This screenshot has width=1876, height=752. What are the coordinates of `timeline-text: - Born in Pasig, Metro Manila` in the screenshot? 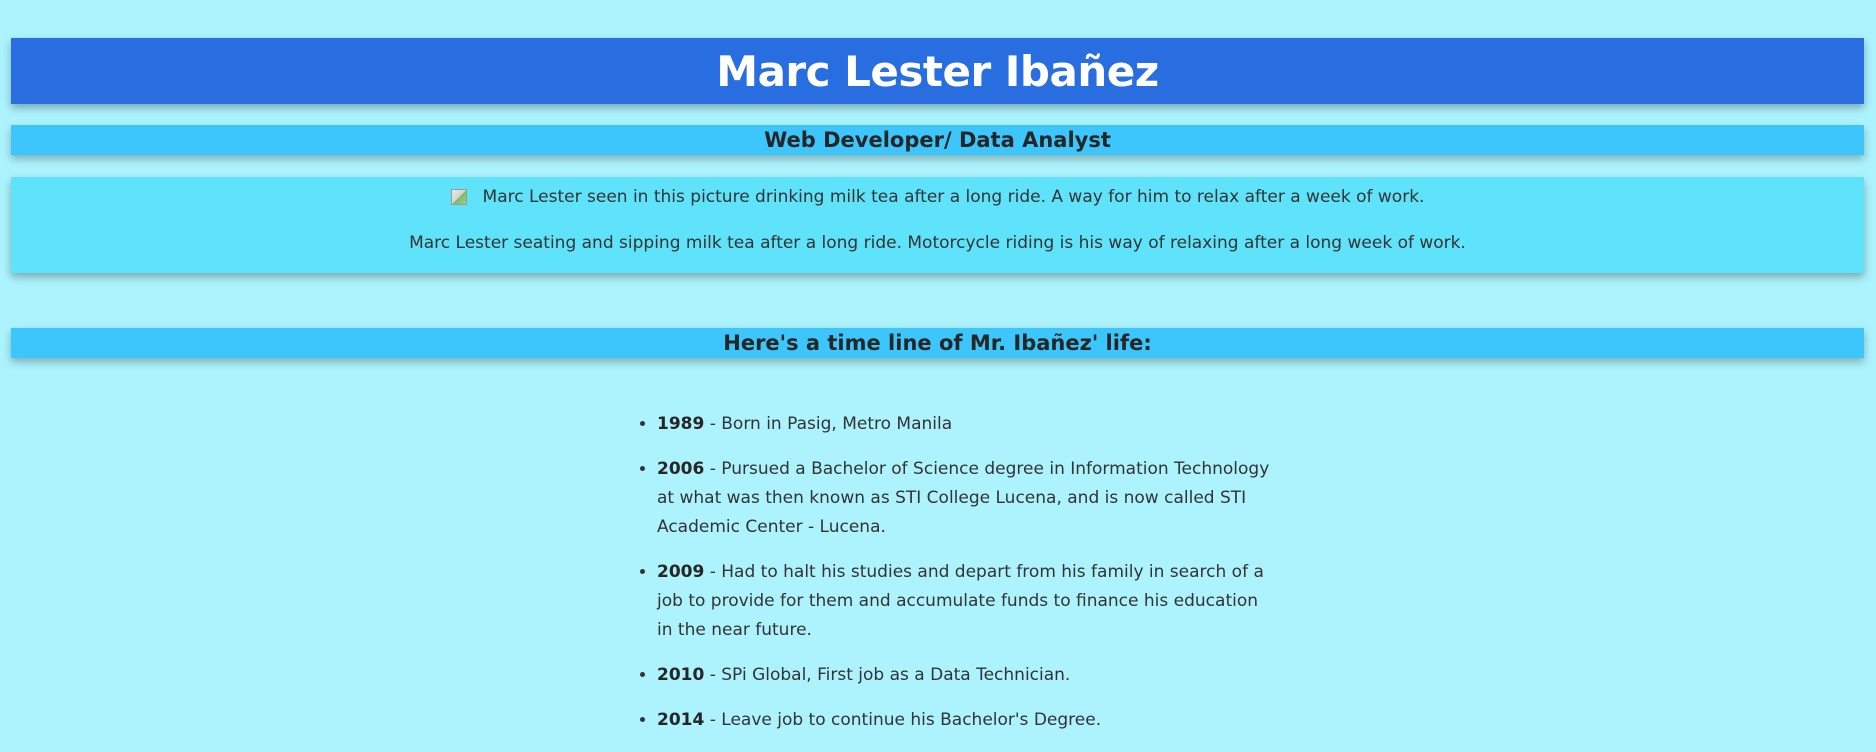 It's located at (828, 424).